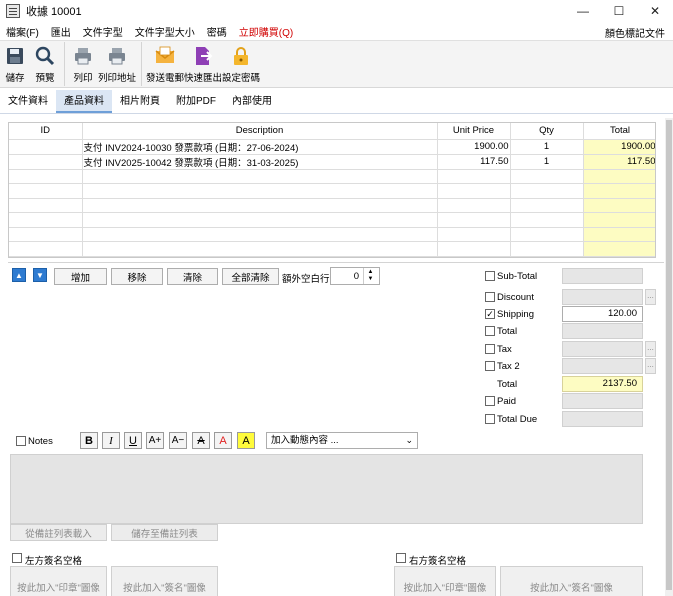  I want to click on total-label: Total, so click(507, 384).